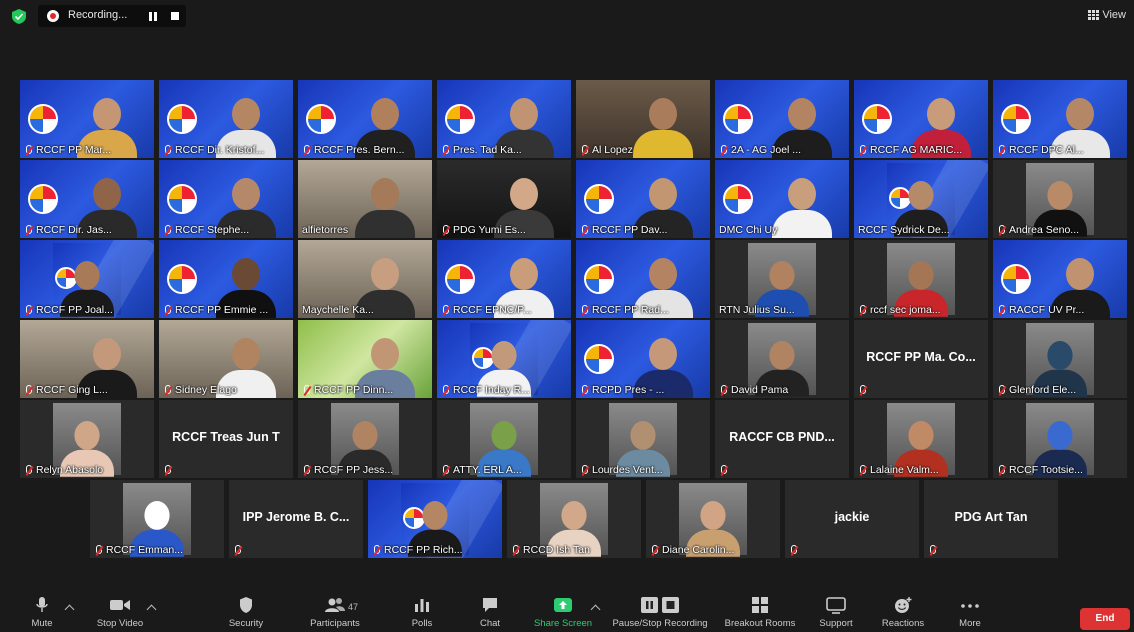 The height and width of the screenshot is (632, 1134). Describe the element at coordinates (120, 612) in the screenshot. I see `stop-video-button: Stop Video` at that location.